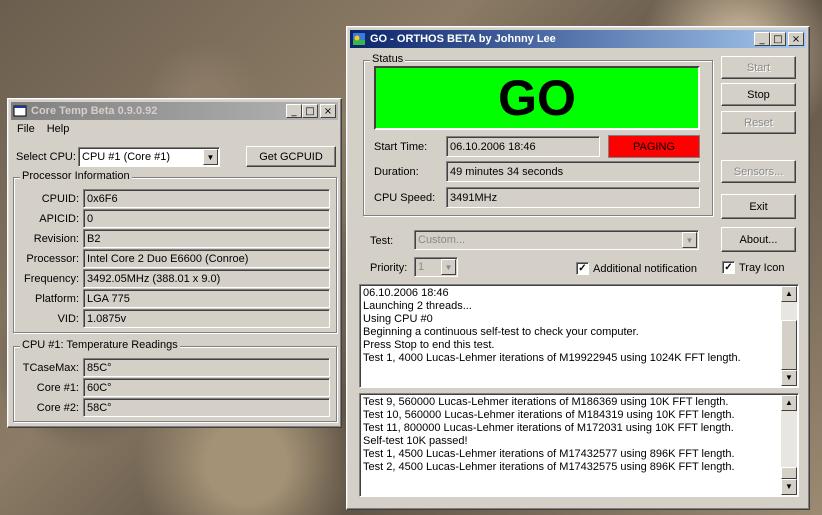  I want to click on reset-button: Reset, so click(758, 122).